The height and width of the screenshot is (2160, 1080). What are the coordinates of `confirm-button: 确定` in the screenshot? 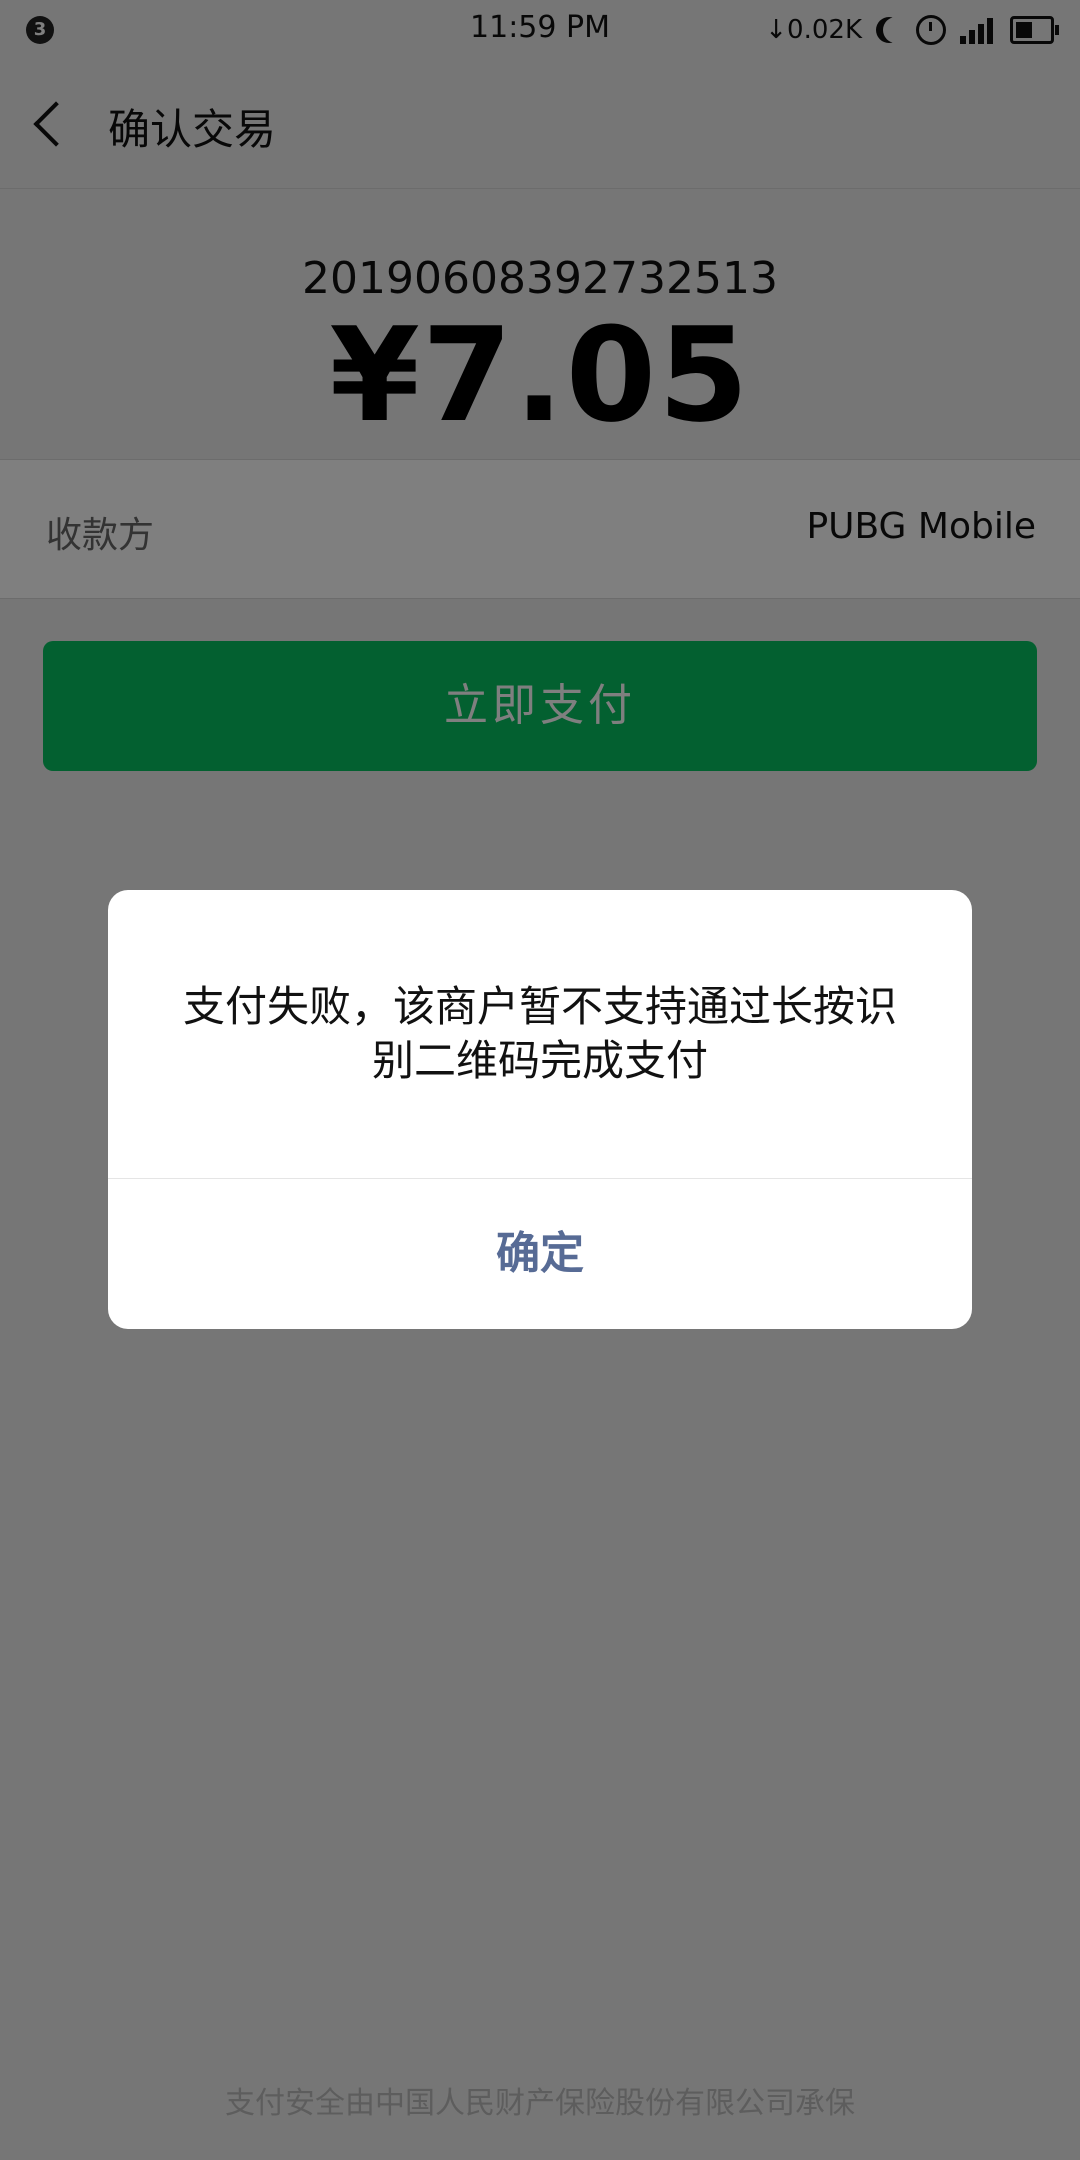 It's located at (540, 1254).